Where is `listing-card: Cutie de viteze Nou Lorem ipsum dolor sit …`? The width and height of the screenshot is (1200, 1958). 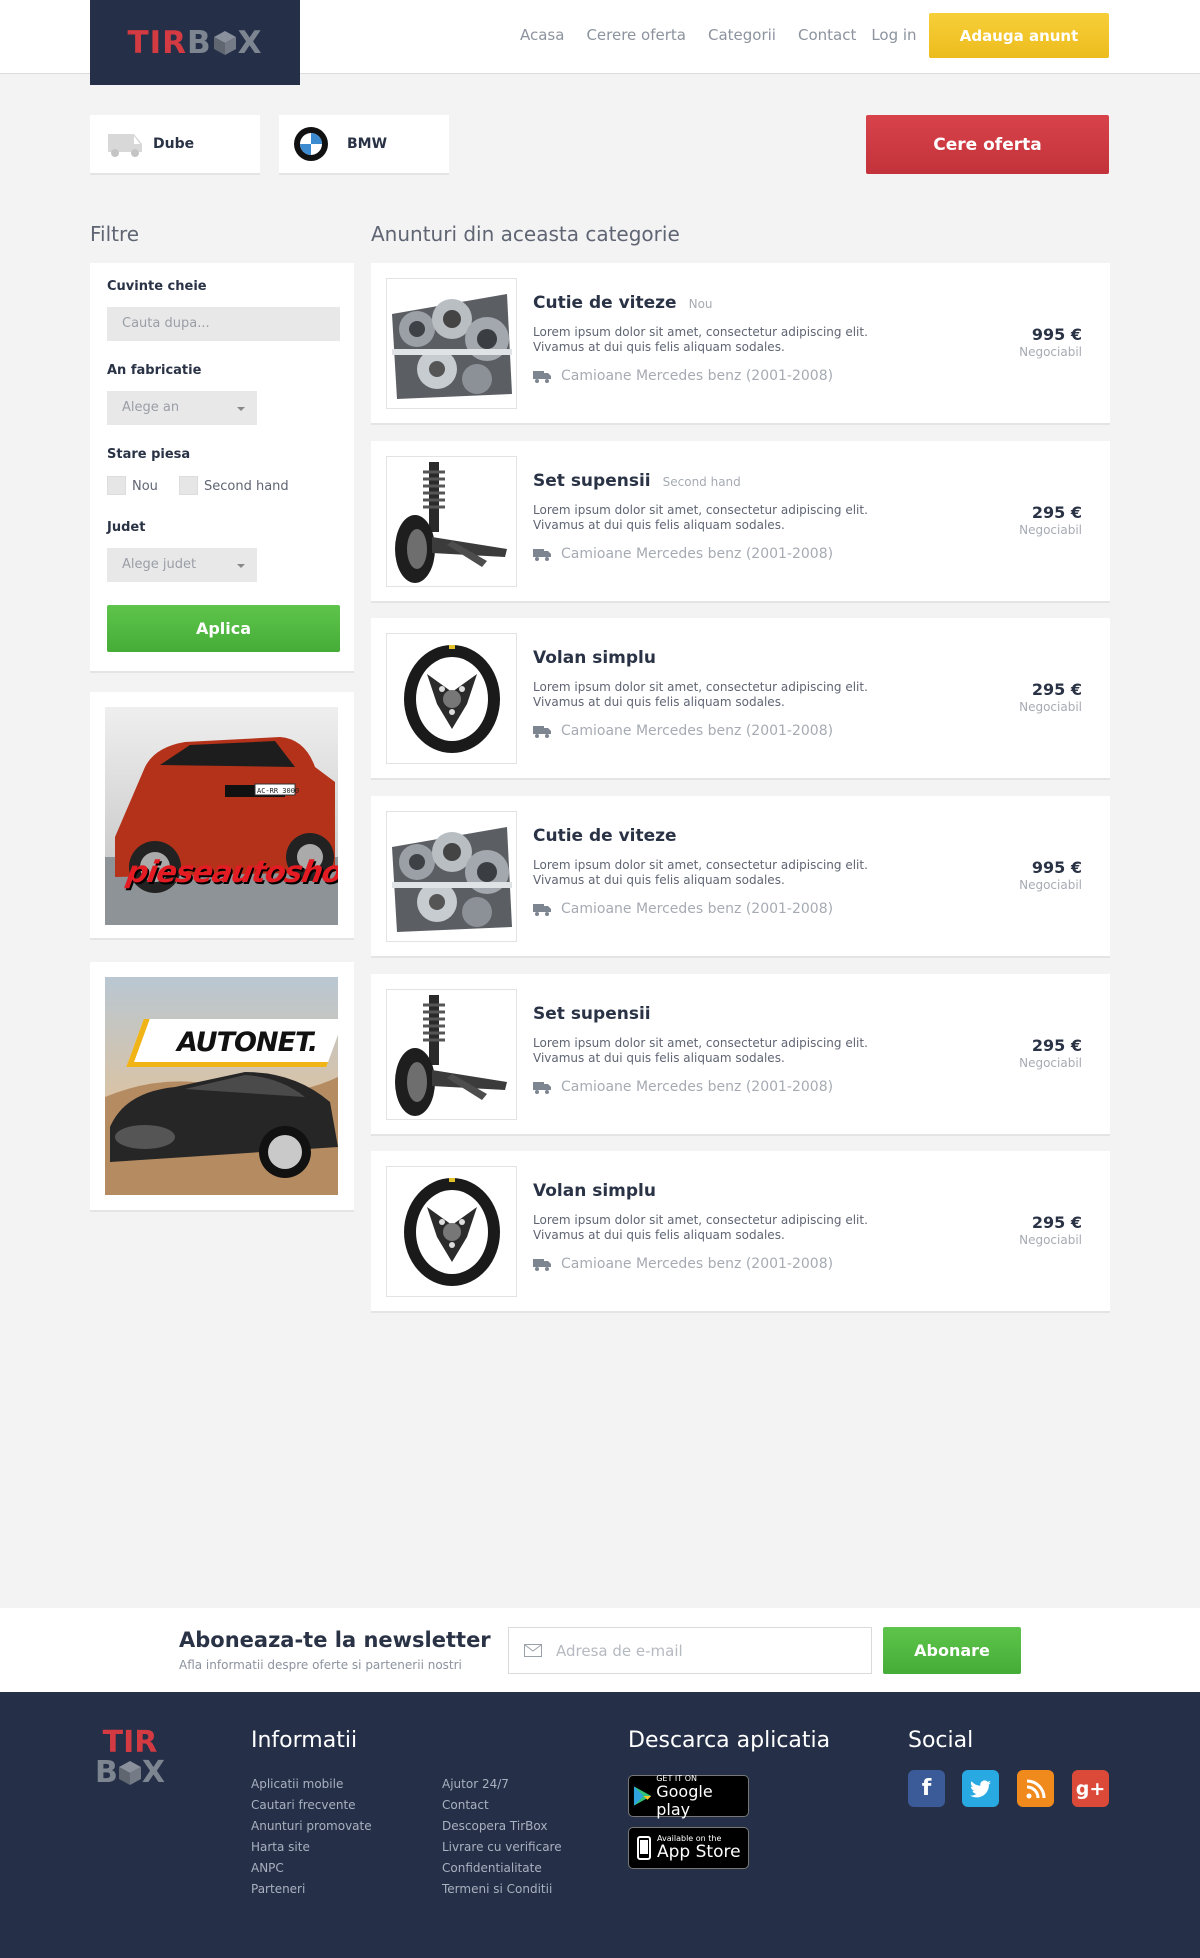
listing-card: Cutie de viteze Nou Lorem ipsum dolor sit … is located at coordinates (740, 344).